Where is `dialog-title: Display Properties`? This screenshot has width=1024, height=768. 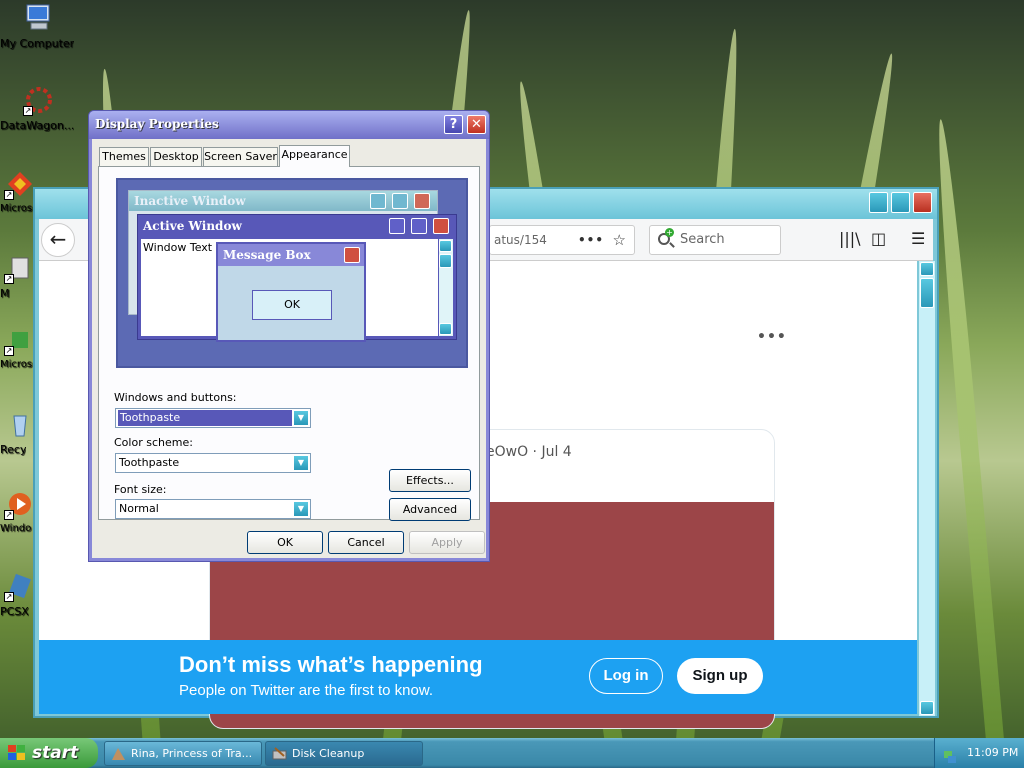
dialog-title: Display Properties is located at coordinates (157, 124).